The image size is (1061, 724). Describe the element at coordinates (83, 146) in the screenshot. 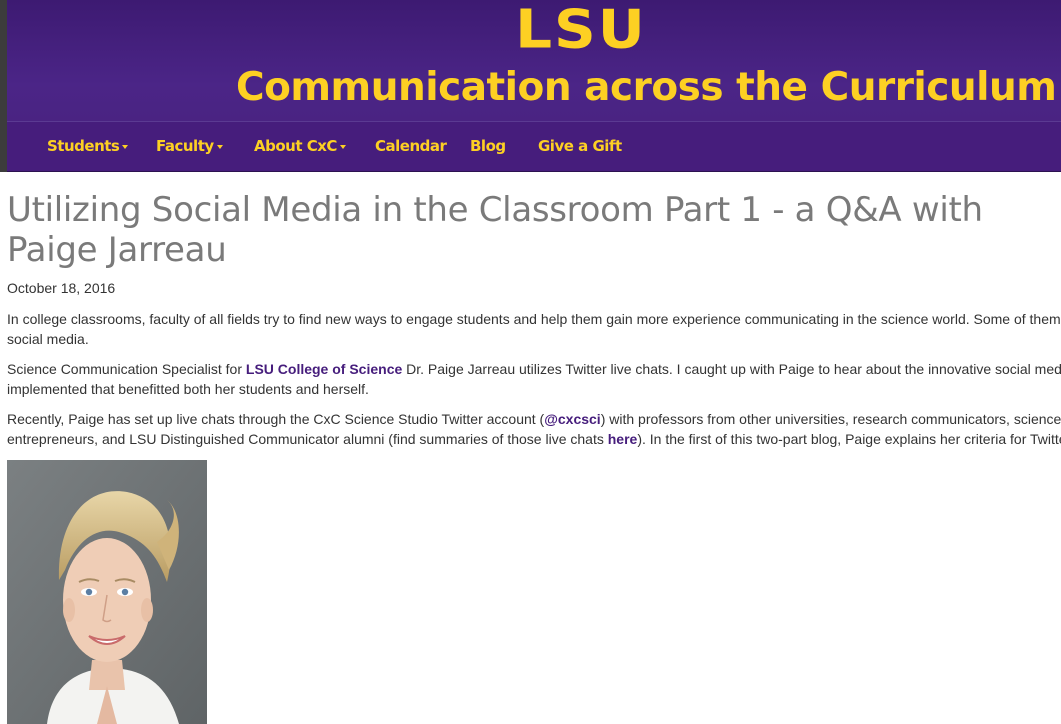

I see `nav-students-label: Students` at that location.